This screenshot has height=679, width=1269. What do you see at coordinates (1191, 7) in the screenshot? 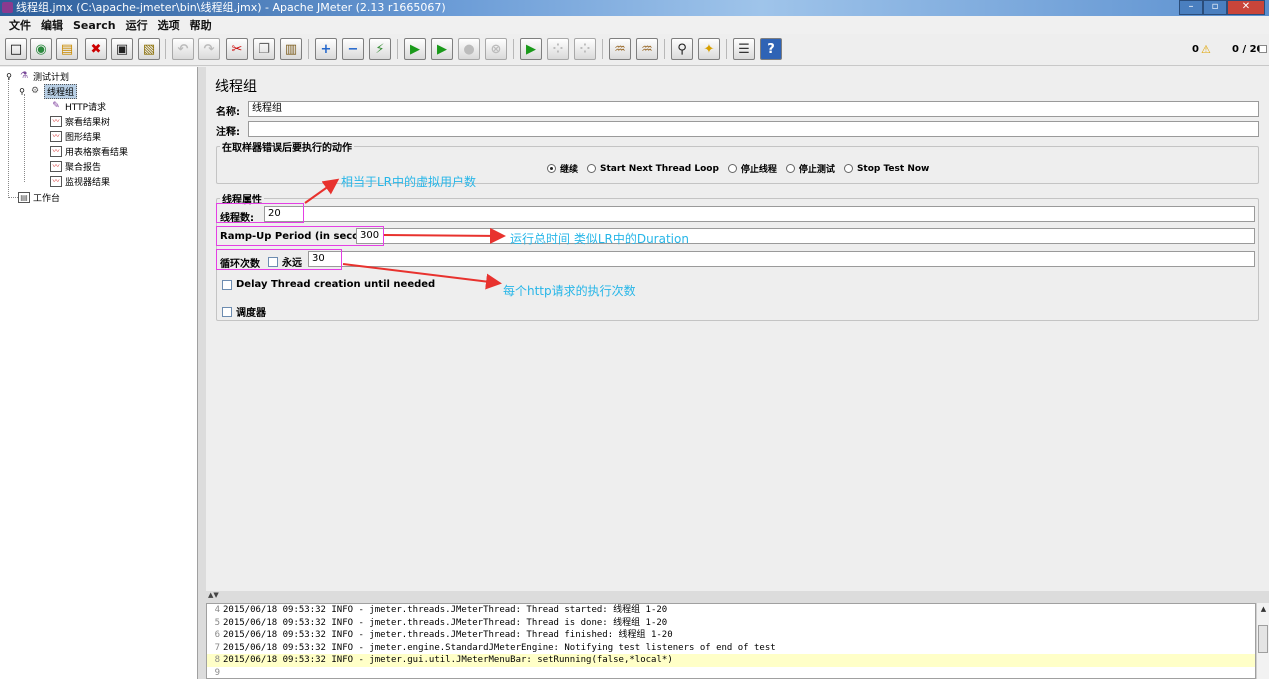
I see `minimize-button: –` at bounding box center [1191, 7].